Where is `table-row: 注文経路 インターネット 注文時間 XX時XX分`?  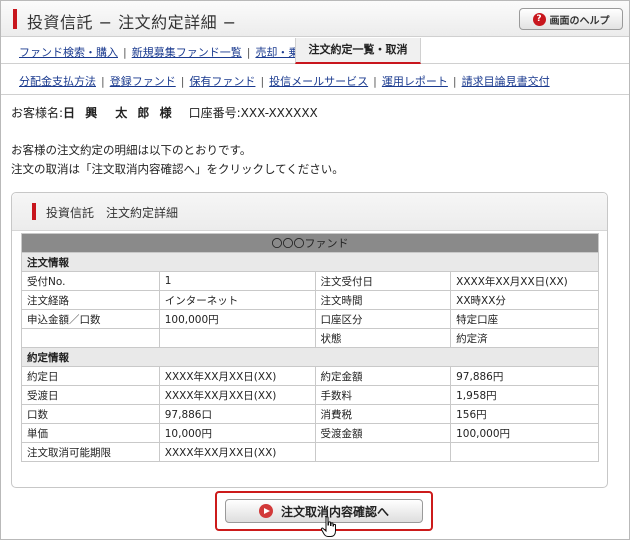
table-row: 注文経路 インターネット 注文時間 XX時XX分 is located at coordinates (310, 300).